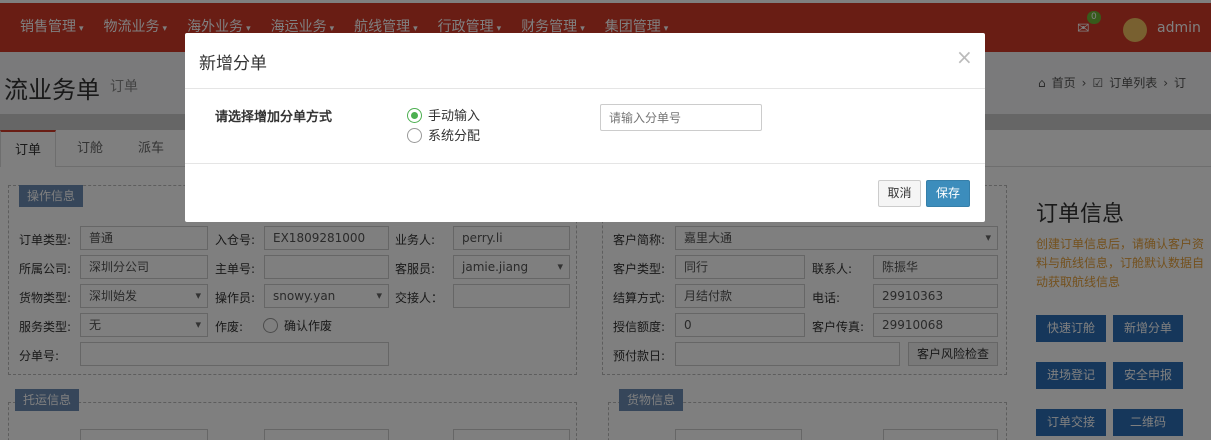  What do you see at coordinates (681, 117) in the screenshot?
I see `sub-order-number-input` at bounding box center [681, 117].